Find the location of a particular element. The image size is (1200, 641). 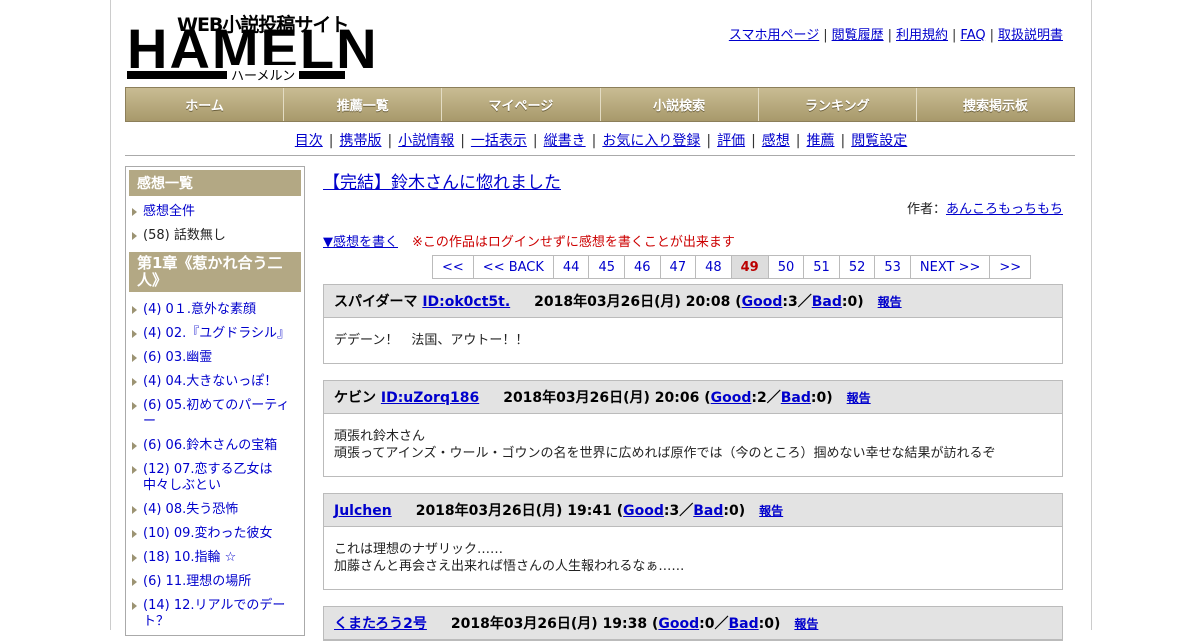

nav-mypage: マイページ is located at coordinates (521, 104).